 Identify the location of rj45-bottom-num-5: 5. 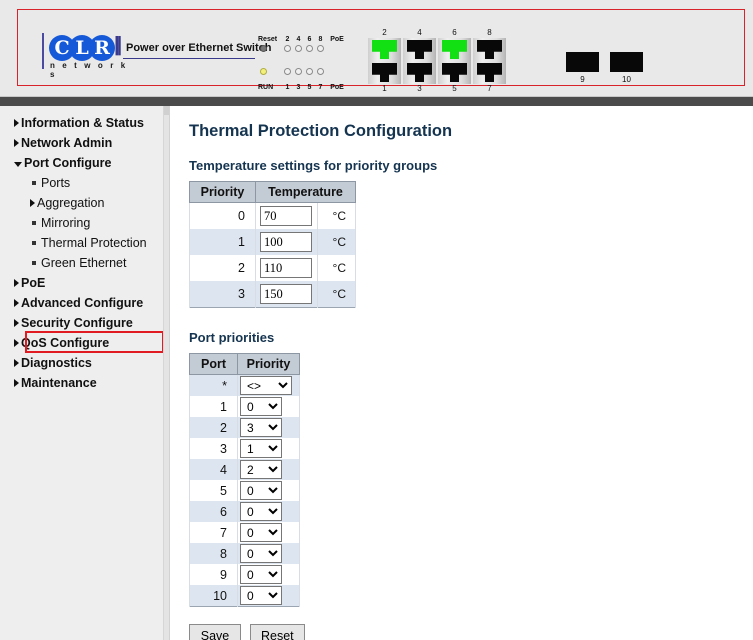
(454, 88).